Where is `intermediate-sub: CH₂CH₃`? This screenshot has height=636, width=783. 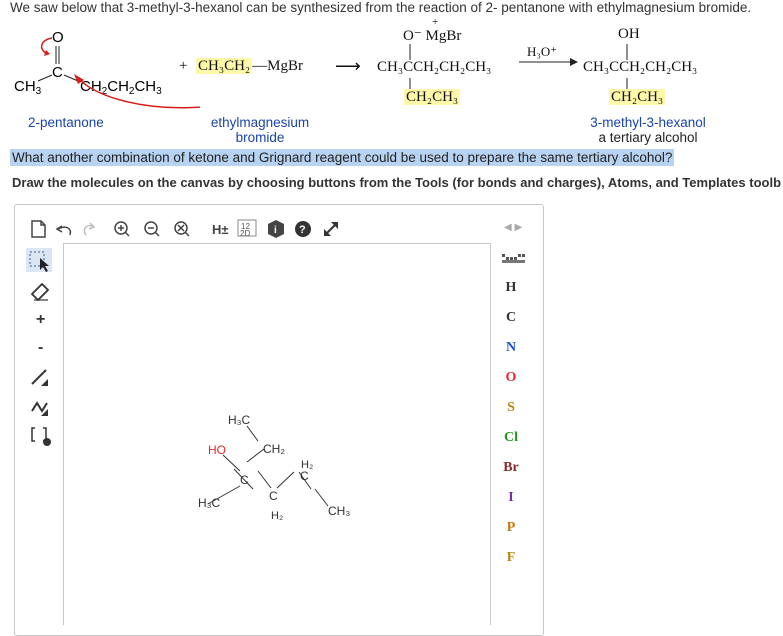 intermediate-sub: CH₂CH₃ is located at coordinates (432, 97).